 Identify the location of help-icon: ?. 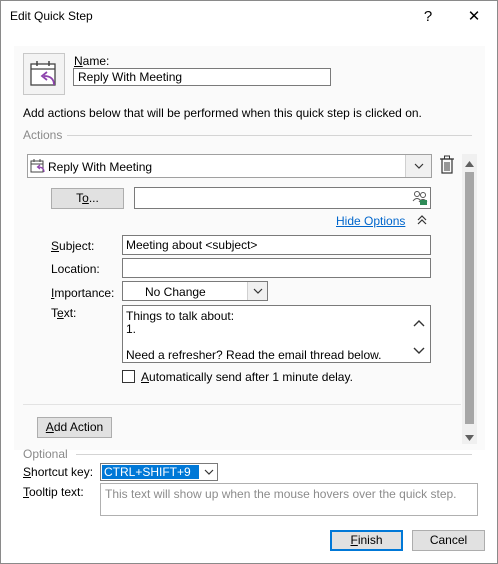
(428, 16).